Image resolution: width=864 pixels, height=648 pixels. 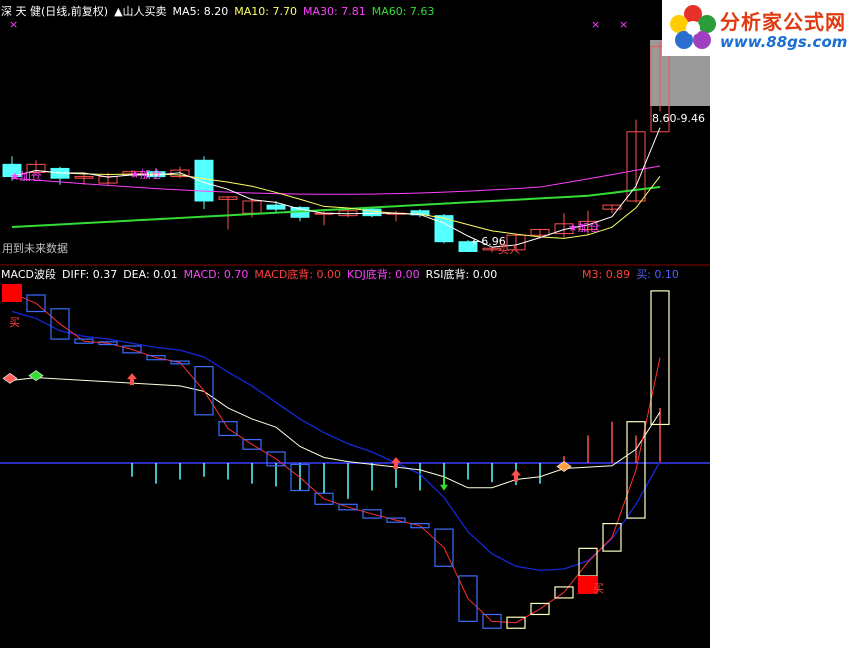 What do you see at coordinates (403, 11) in the screenshot?
I see `ma60-label: MA60: 7.63` at bounding box center [403, 11].